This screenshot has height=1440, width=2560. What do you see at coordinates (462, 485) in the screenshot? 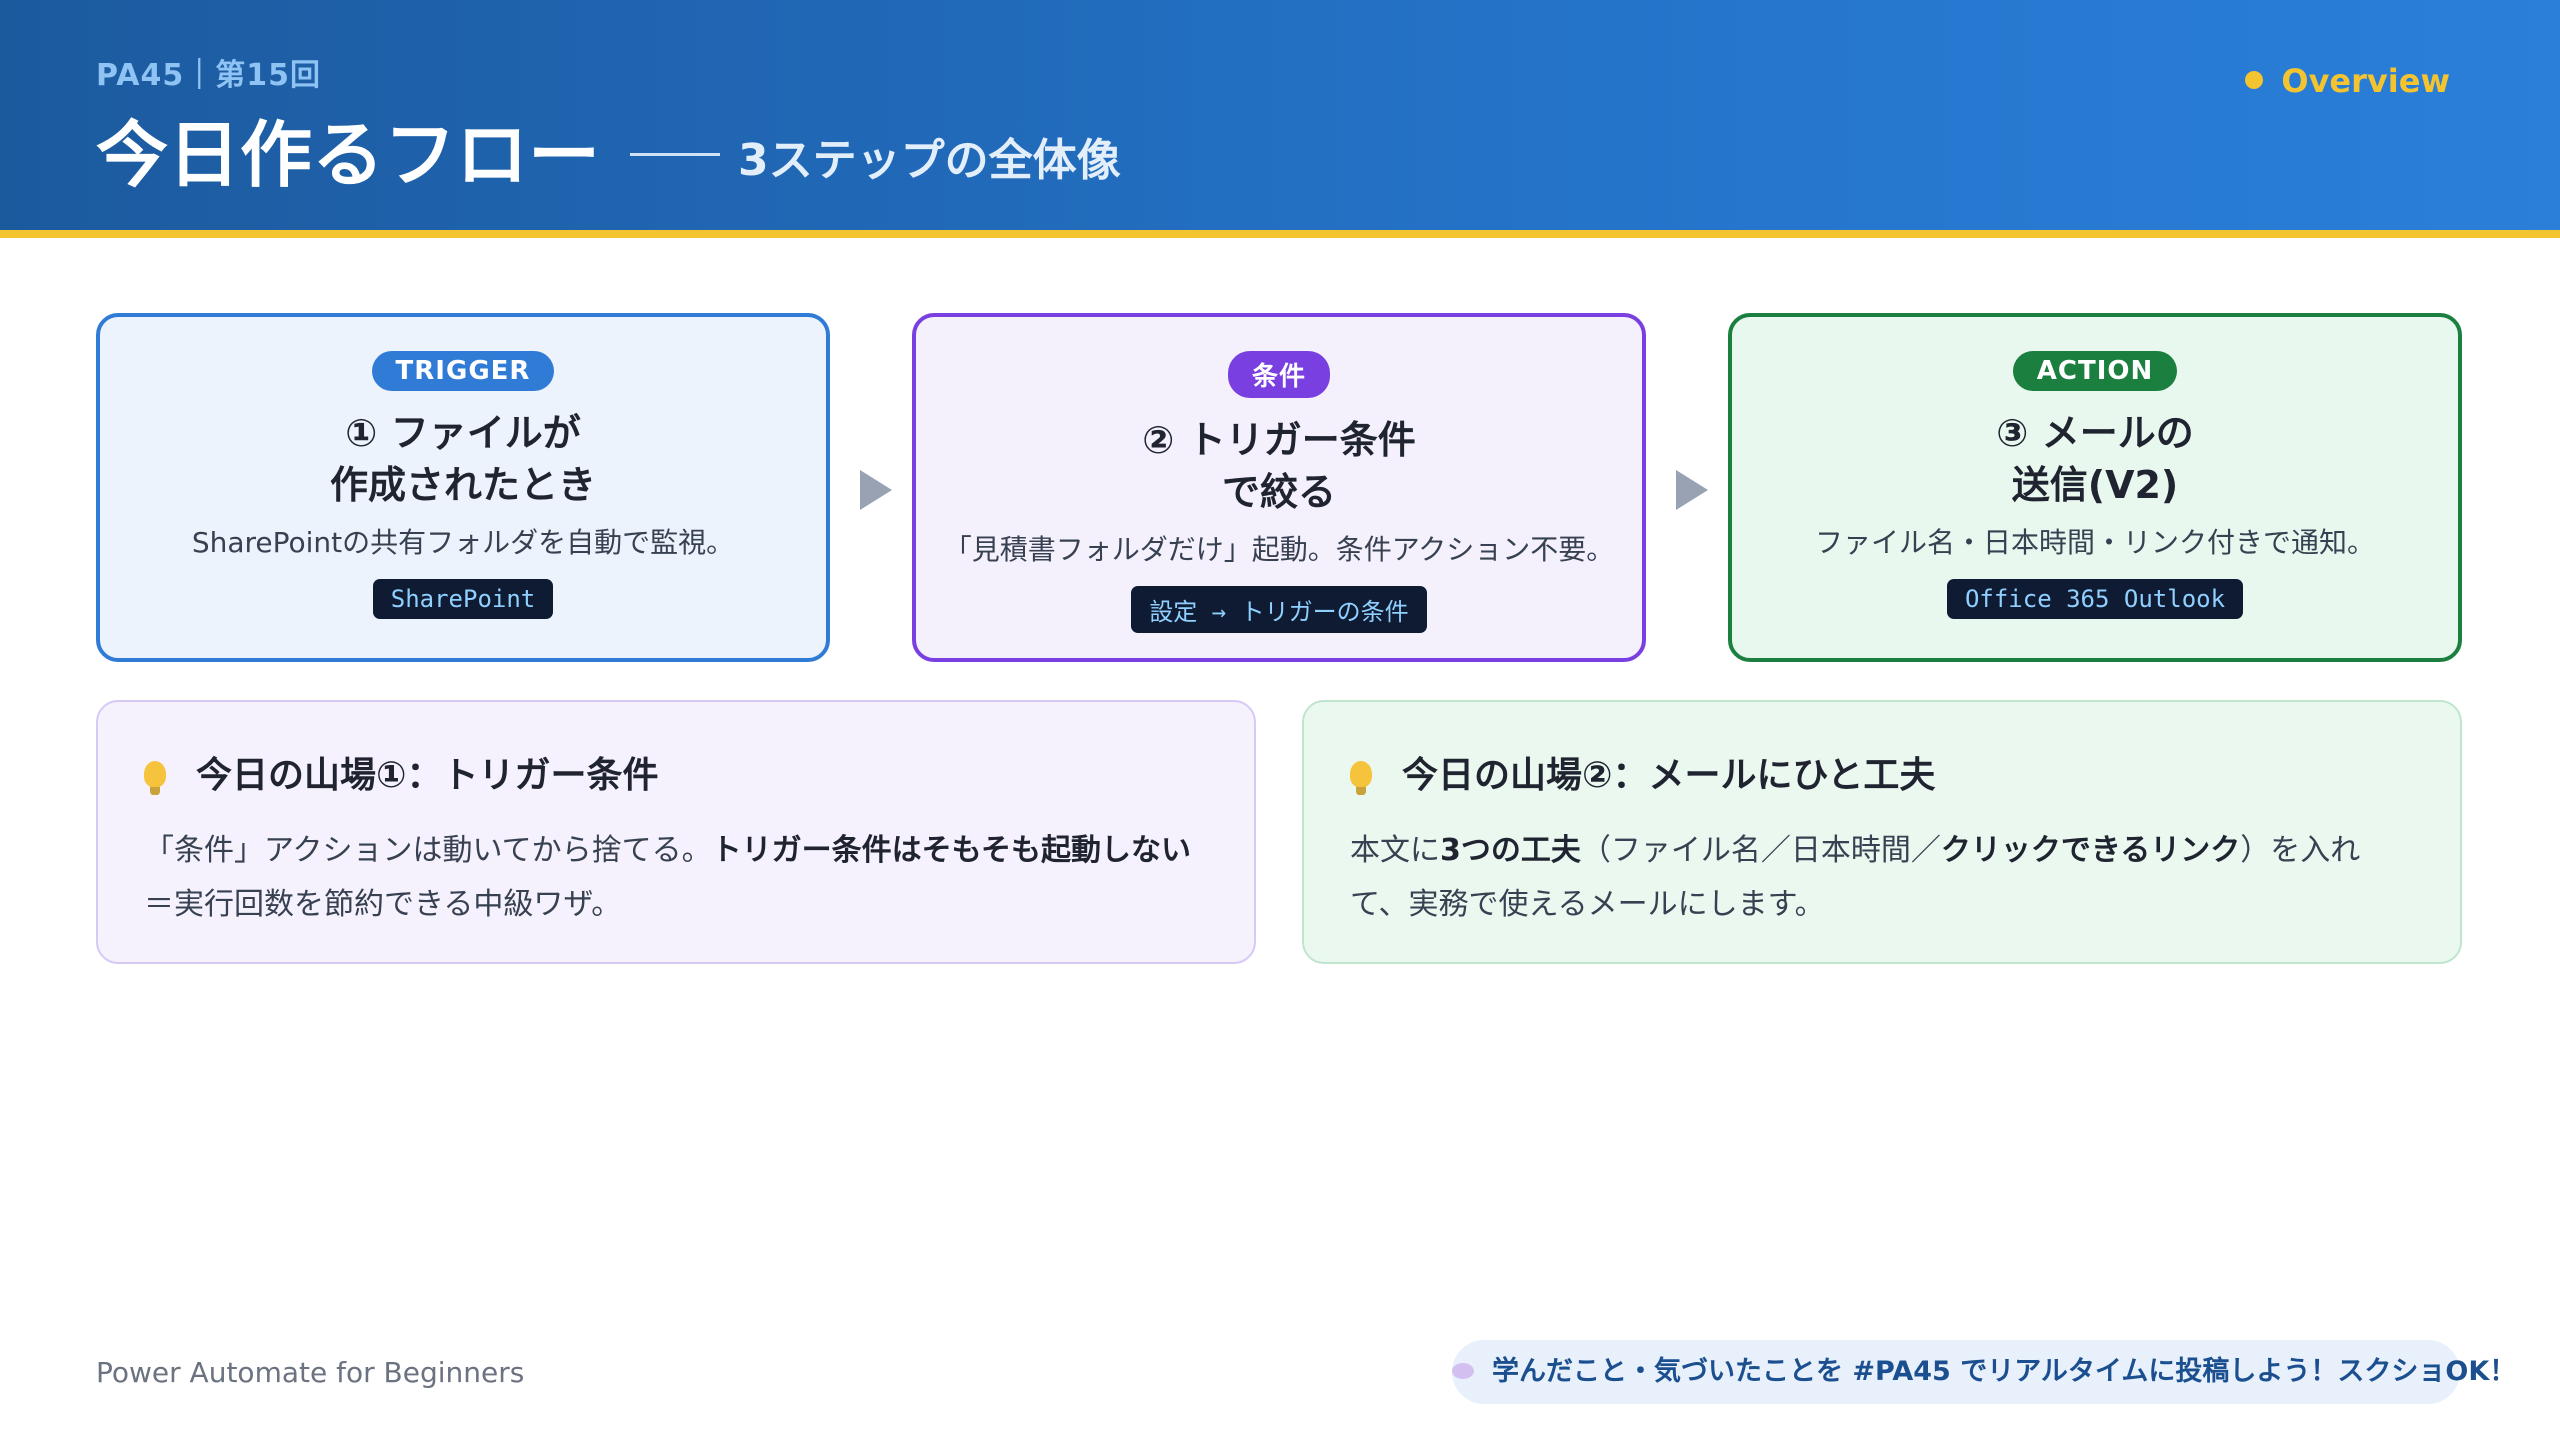
I see `step-title-line2: 作成されたとき` at bounding box center [462, 485].